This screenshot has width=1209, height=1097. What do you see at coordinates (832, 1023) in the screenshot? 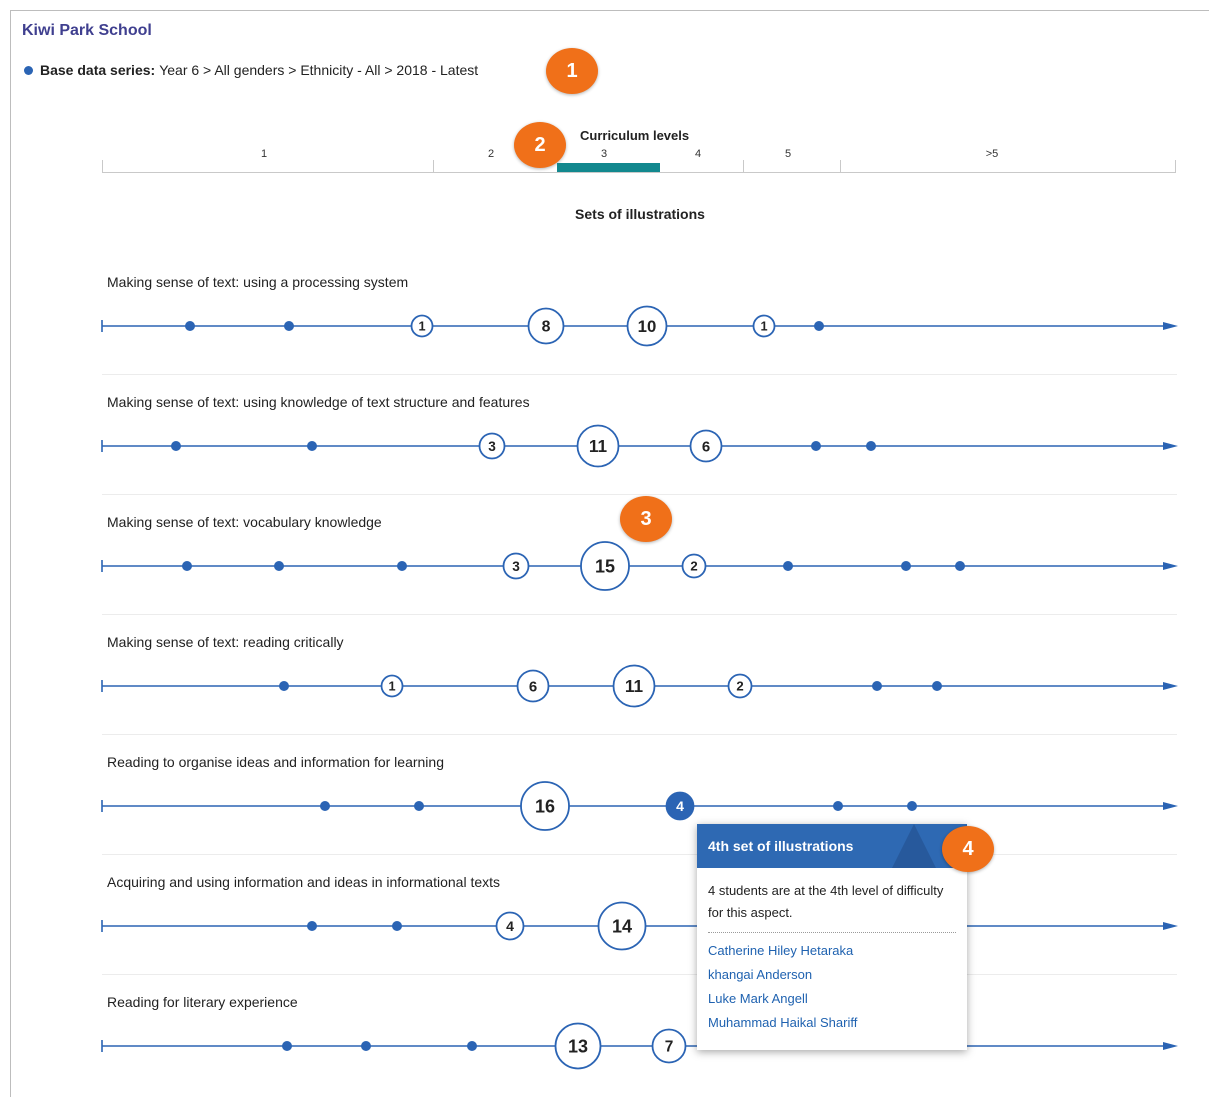
I see `student-link: Muhammad Haikal Shariff` at bounding box center [832, 1023].